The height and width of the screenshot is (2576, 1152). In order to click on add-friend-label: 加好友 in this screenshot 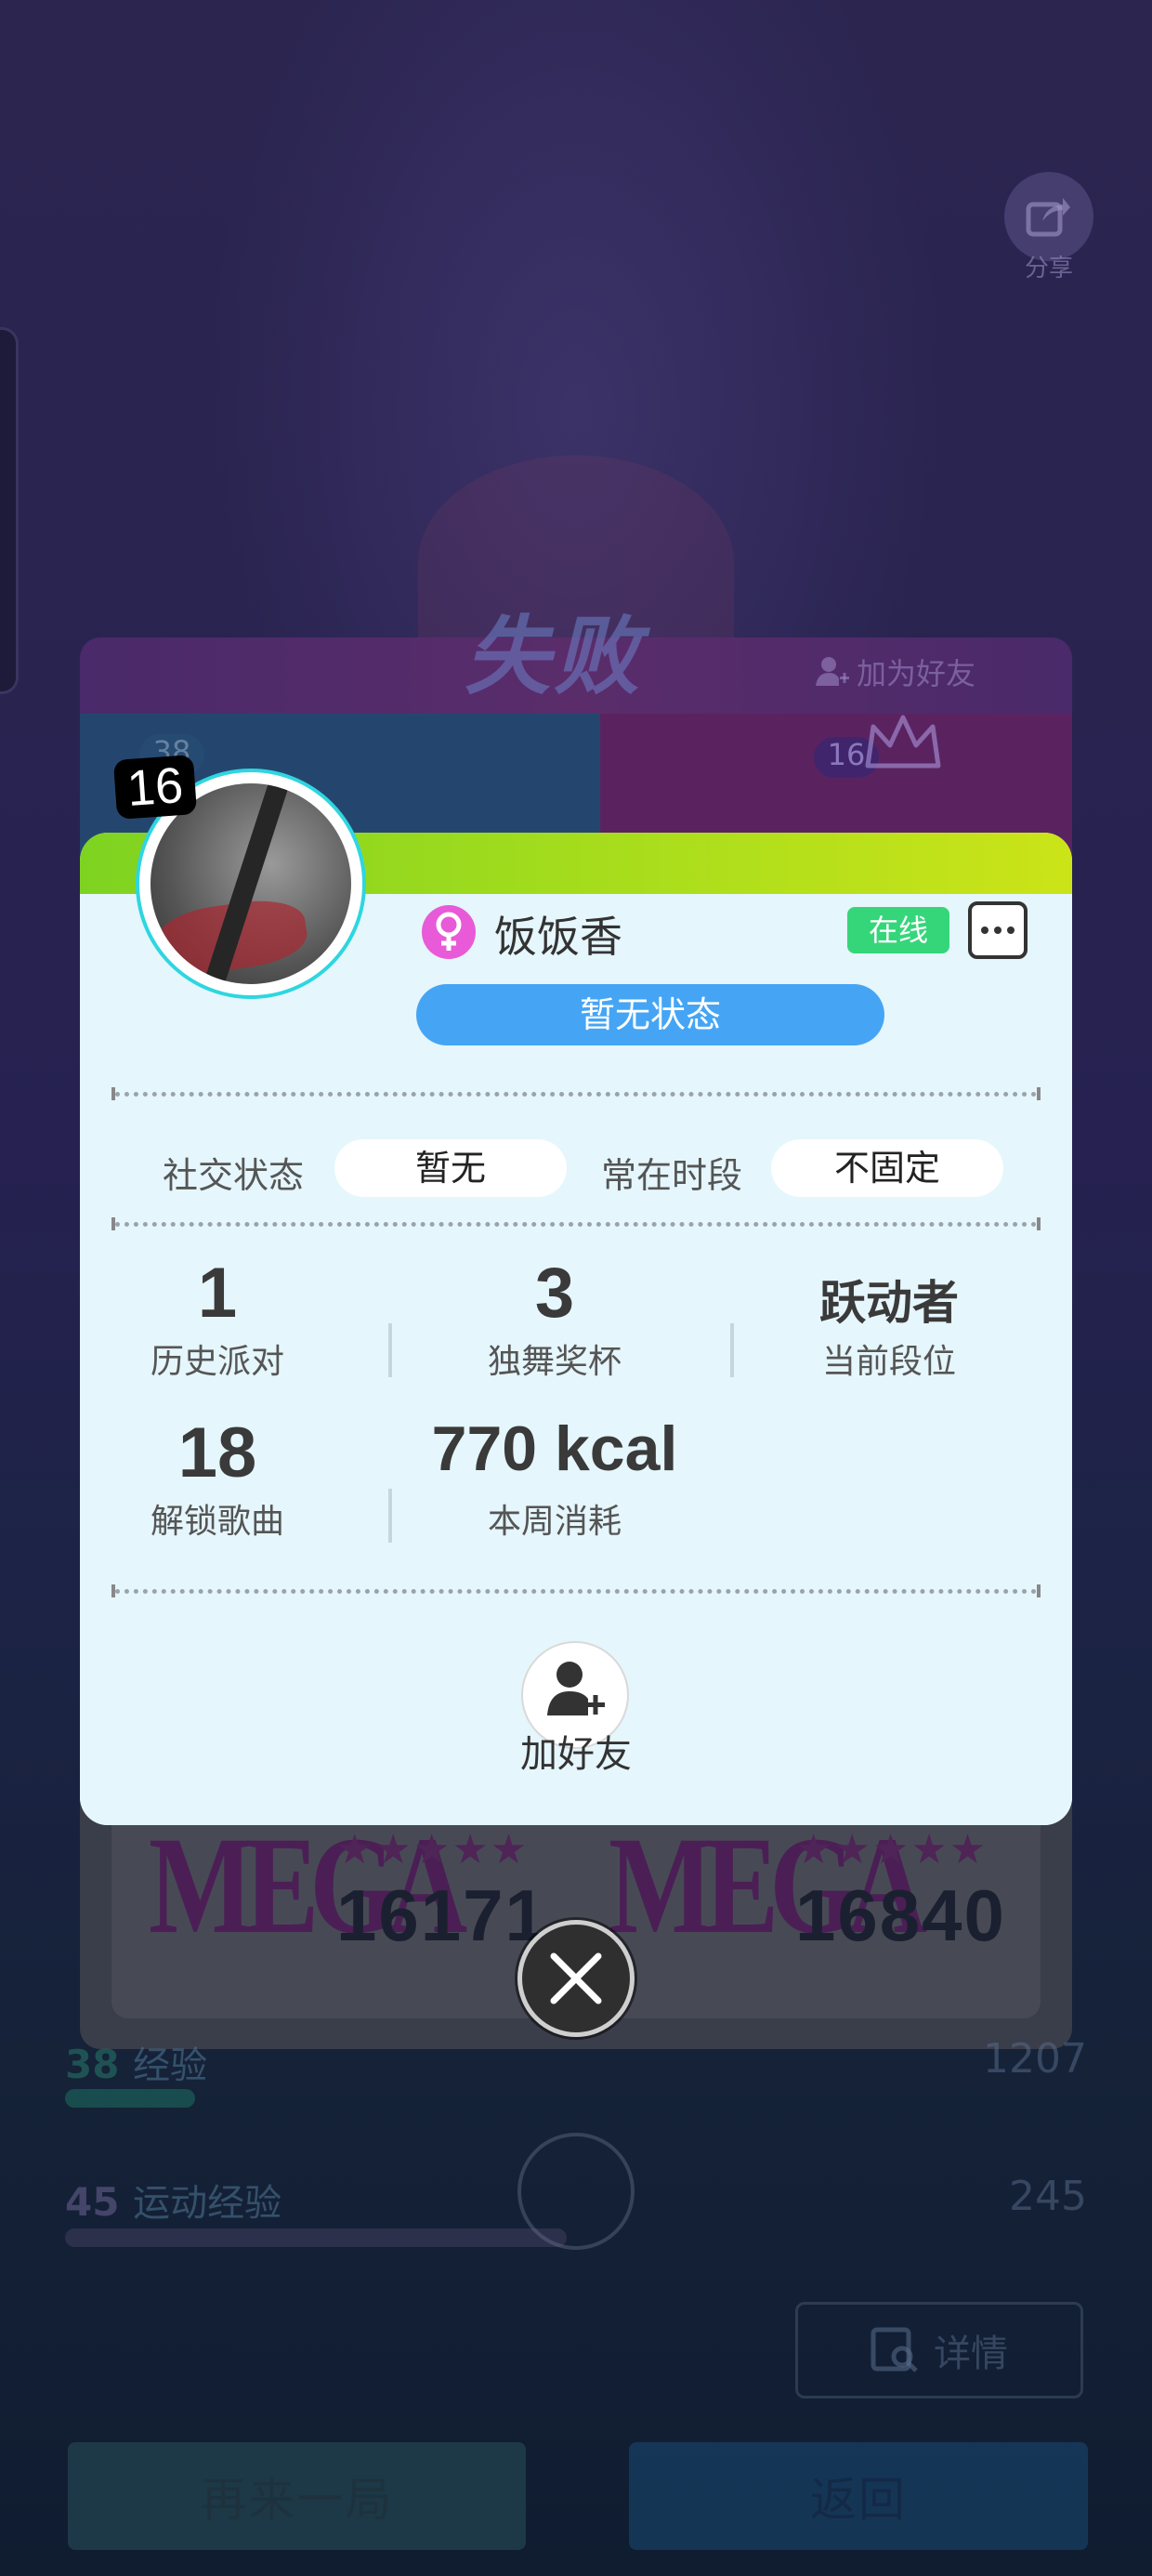, I will do `click(576, 1754)`.